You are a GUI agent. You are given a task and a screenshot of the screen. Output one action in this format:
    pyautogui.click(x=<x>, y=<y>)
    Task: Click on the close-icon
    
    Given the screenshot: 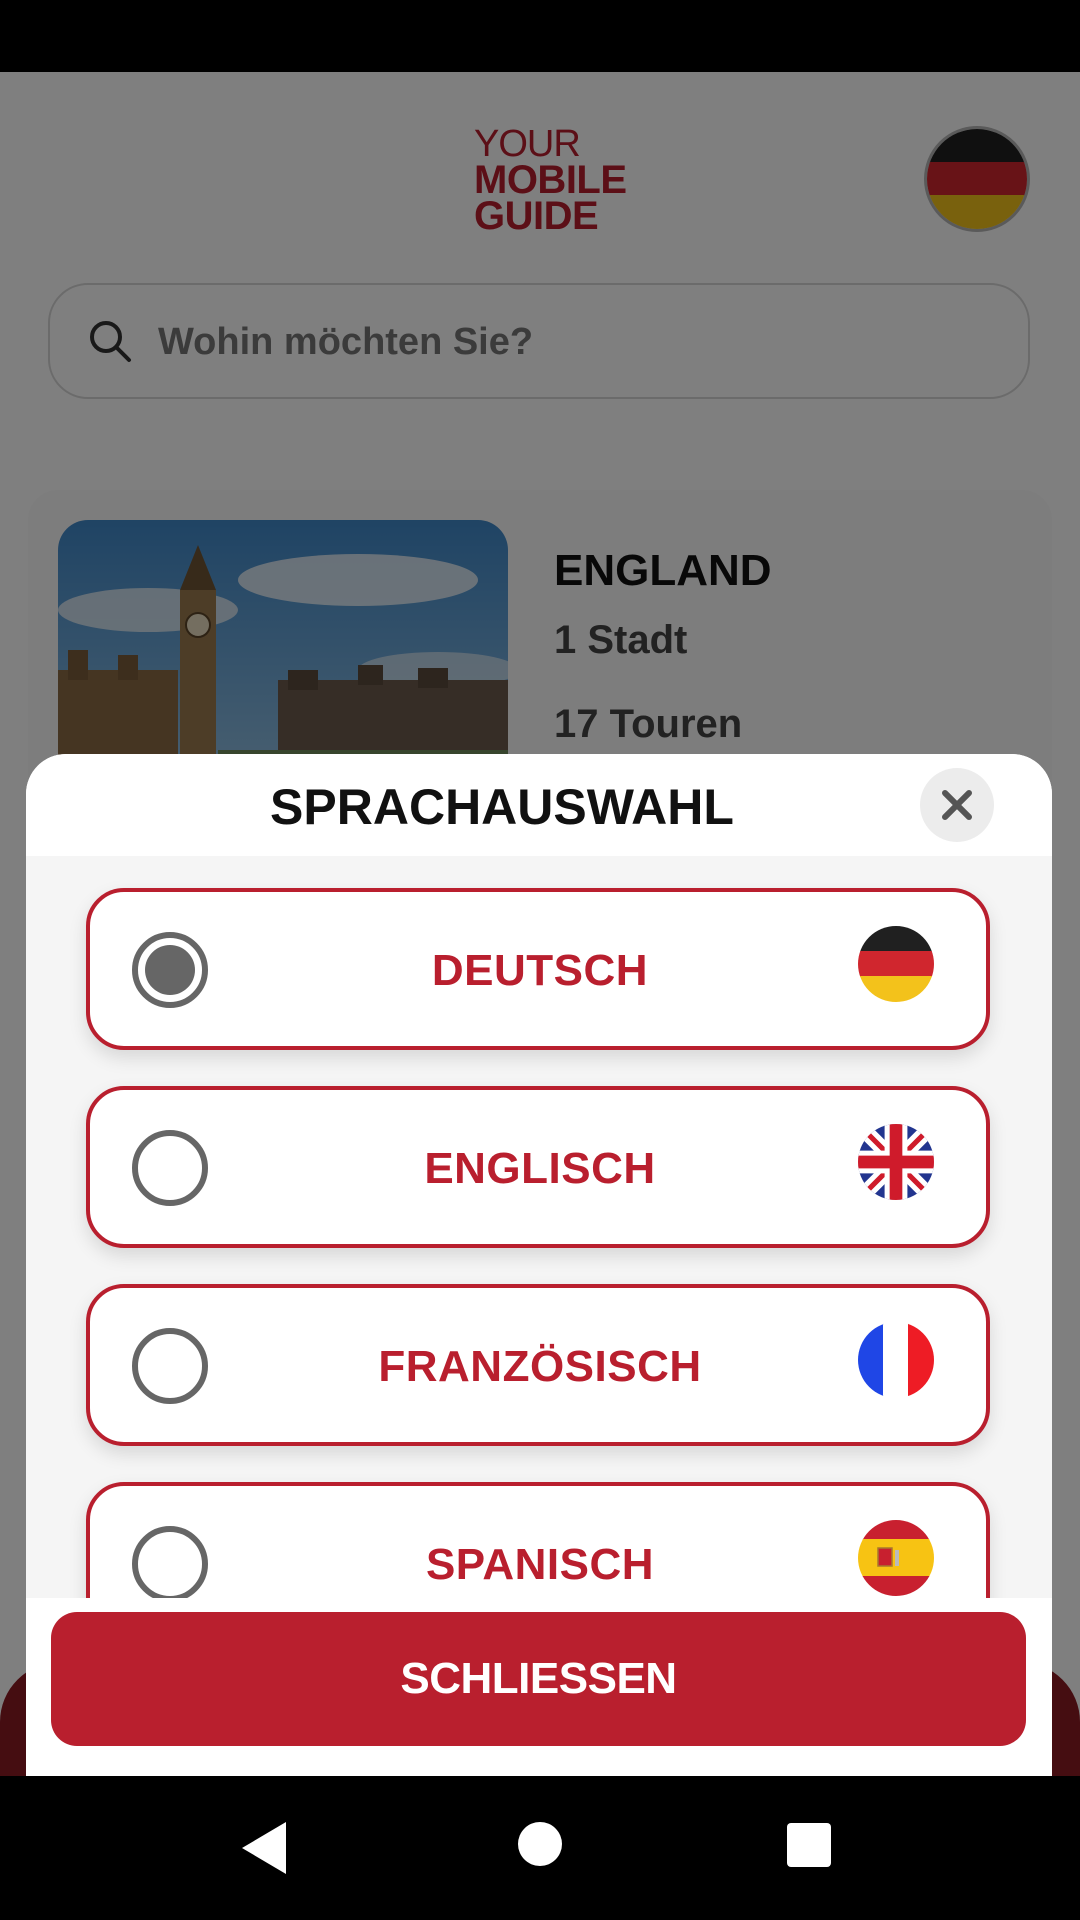 What is the action you would take?
    pyautogui.click(x=957, y=805)
    